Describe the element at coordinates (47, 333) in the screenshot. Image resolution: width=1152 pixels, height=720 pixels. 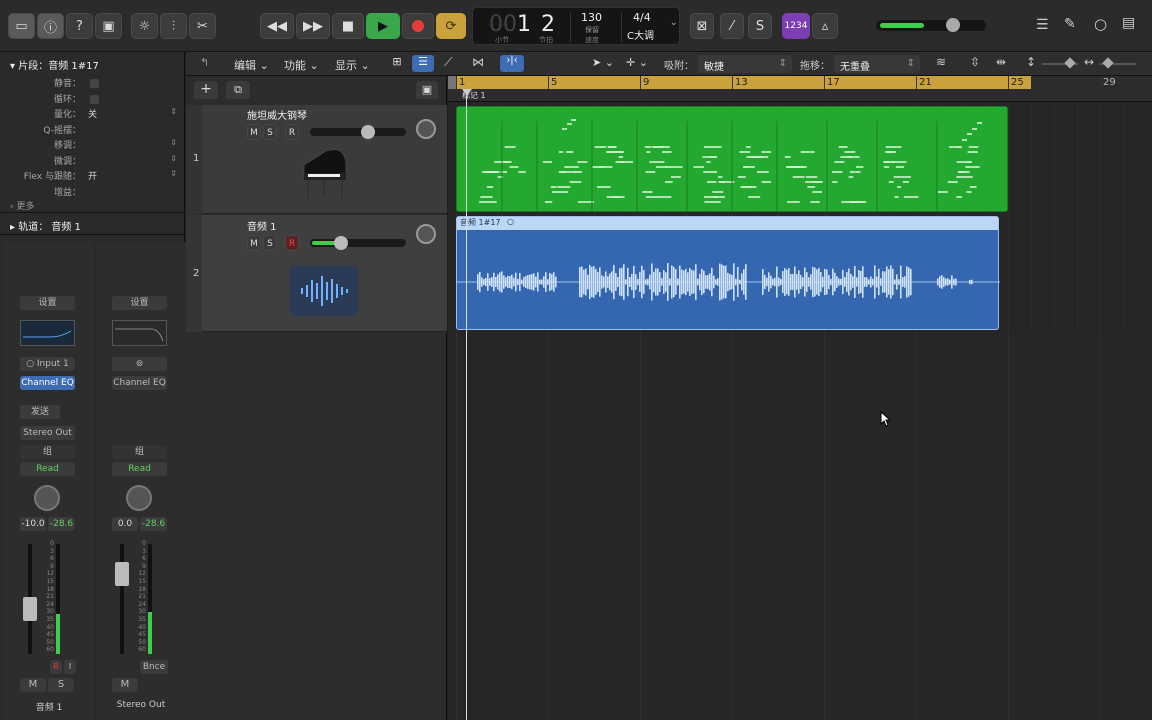
I see `strip1-eq-thumbnail` at that location.